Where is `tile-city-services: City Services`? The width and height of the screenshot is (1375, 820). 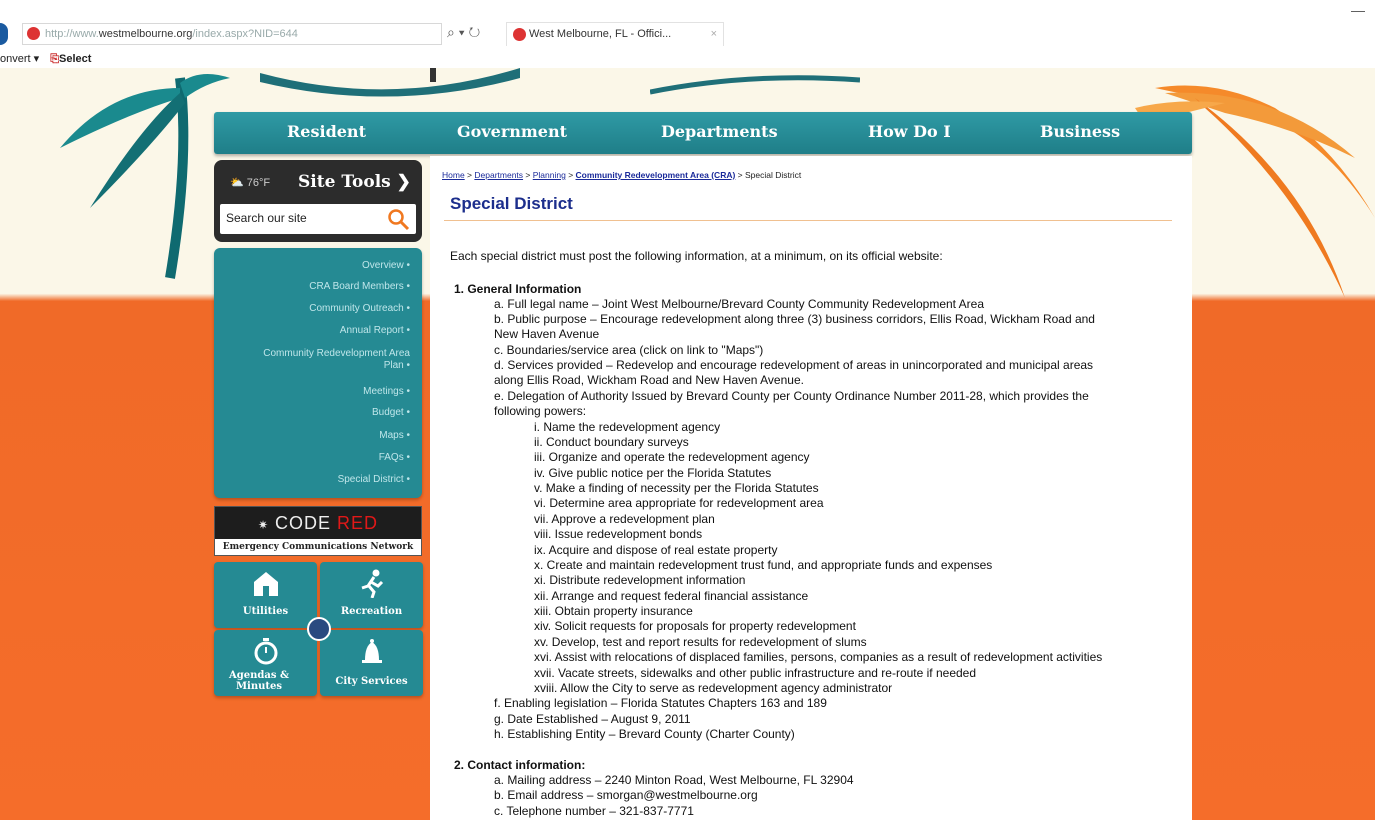 tile-city-services: City Services is located at coordinates (371, 663).